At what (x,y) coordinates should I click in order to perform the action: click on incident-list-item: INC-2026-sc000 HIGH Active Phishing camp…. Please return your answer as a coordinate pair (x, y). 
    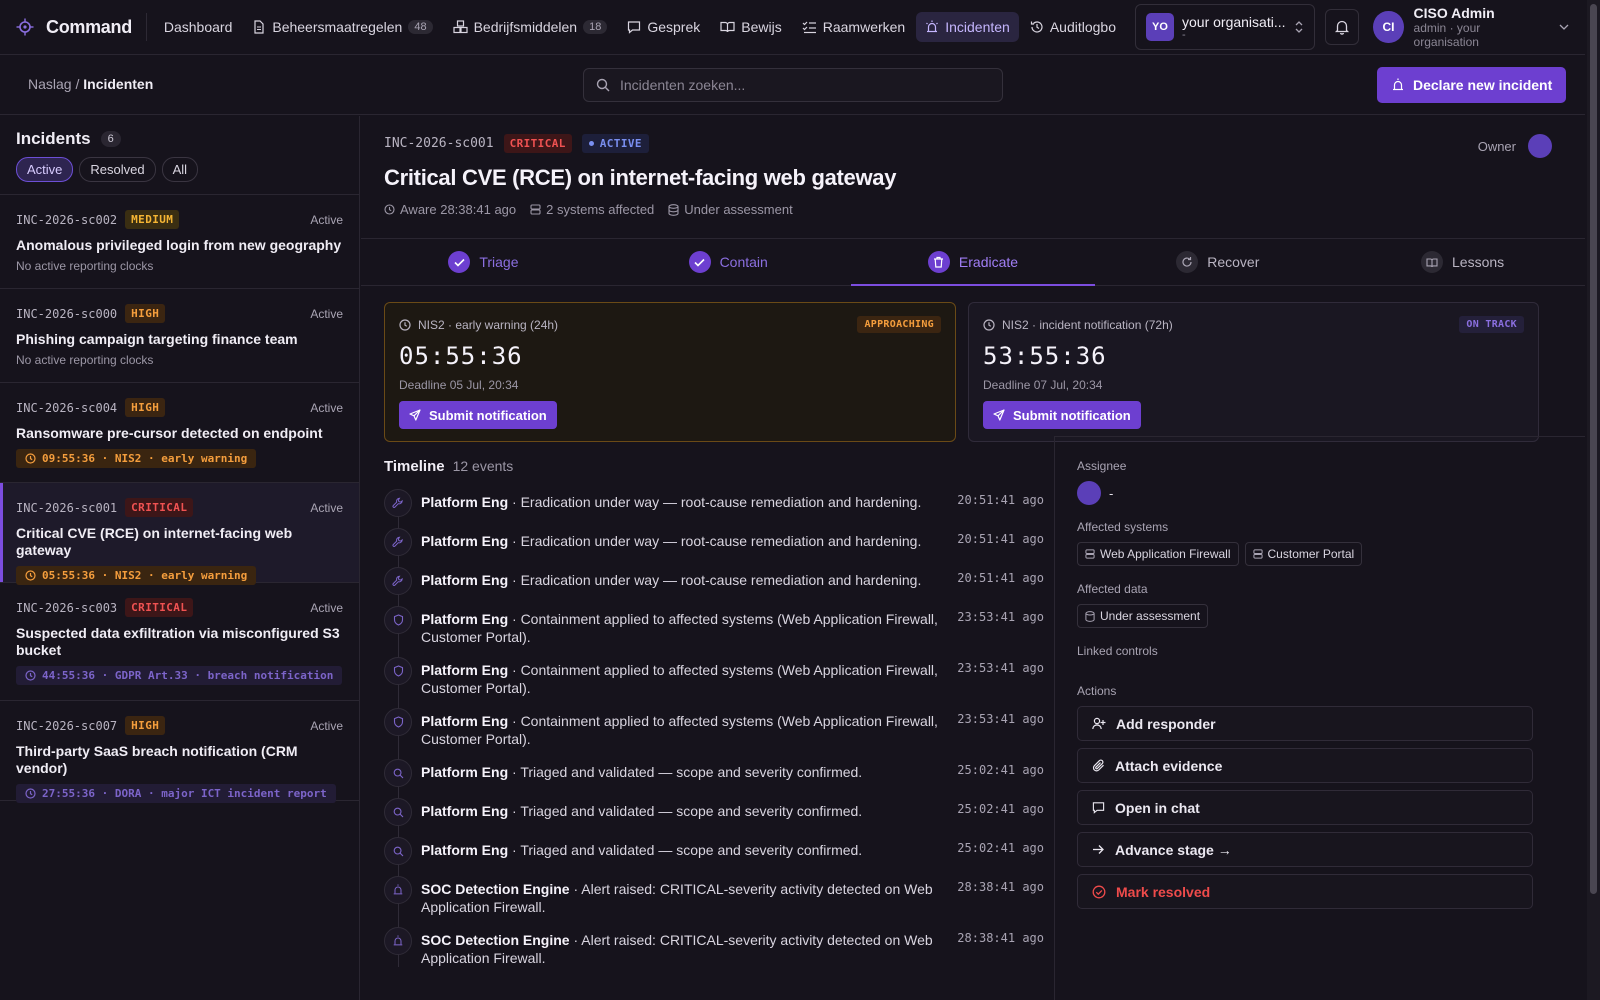
    Looking at the image, I should click on (179, 336).